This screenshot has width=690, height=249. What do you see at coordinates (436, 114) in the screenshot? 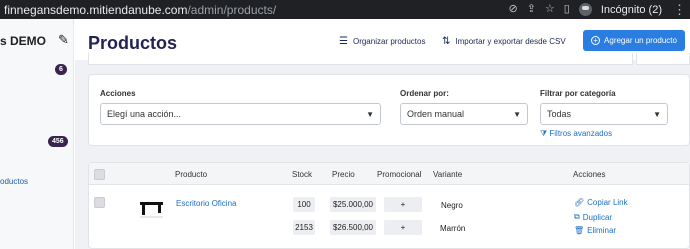
I see `sort-select-value: Orden manual` at bounding box center [436, 114].